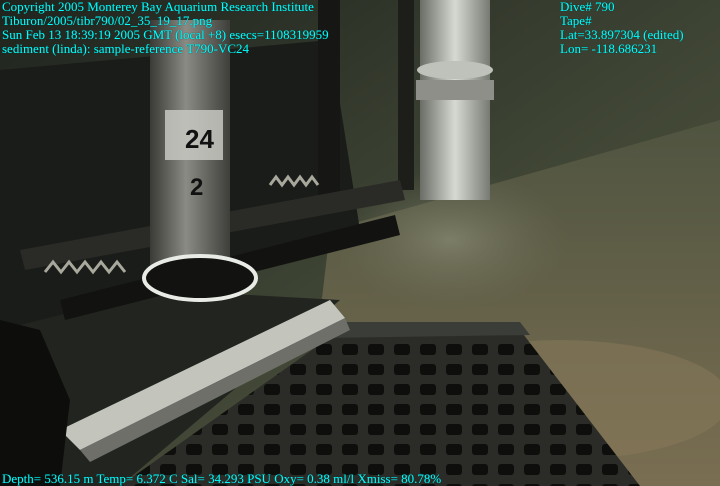  I want to click on vertical-post, so click(406, 95).